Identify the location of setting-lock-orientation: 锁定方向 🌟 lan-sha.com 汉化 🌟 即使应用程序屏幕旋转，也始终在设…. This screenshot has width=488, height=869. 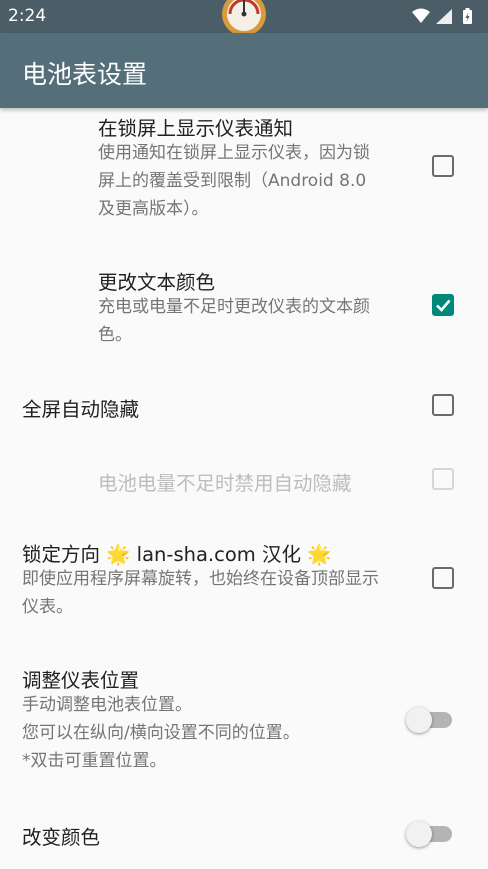
(244, 581).